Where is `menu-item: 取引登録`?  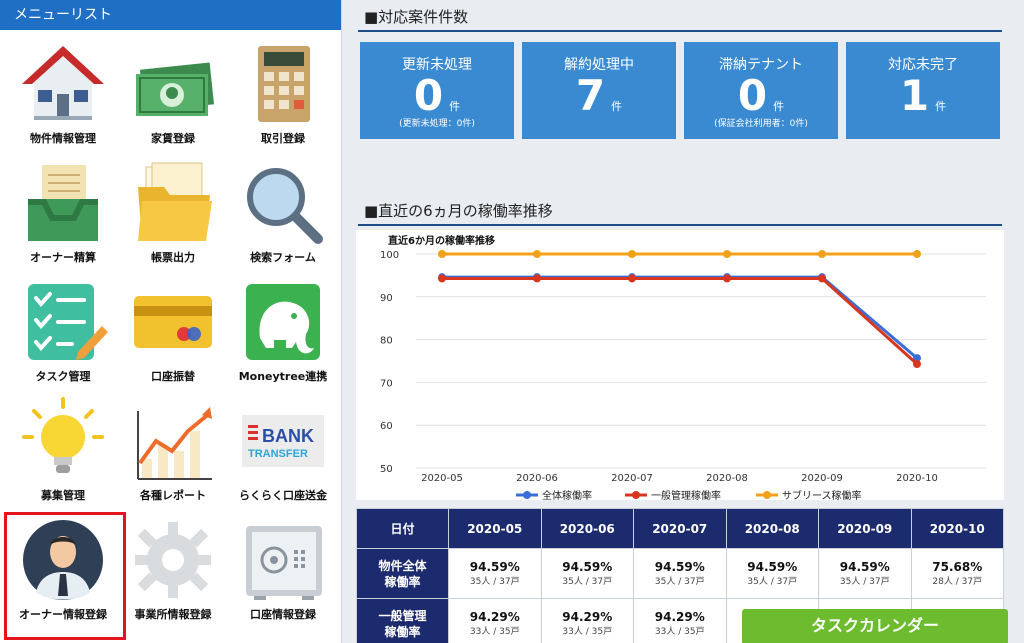 menu-item: 取引登録 is located at coordinates (283, 98).